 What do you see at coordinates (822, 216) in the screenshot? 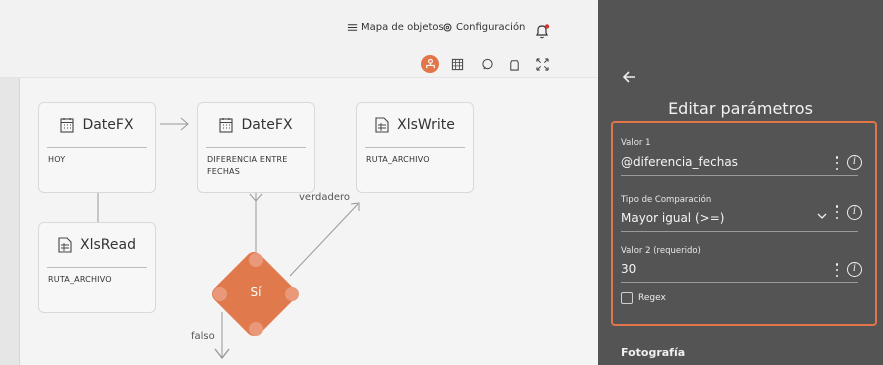
I see `chevron-down-icon` at bounding box center [822, 216].